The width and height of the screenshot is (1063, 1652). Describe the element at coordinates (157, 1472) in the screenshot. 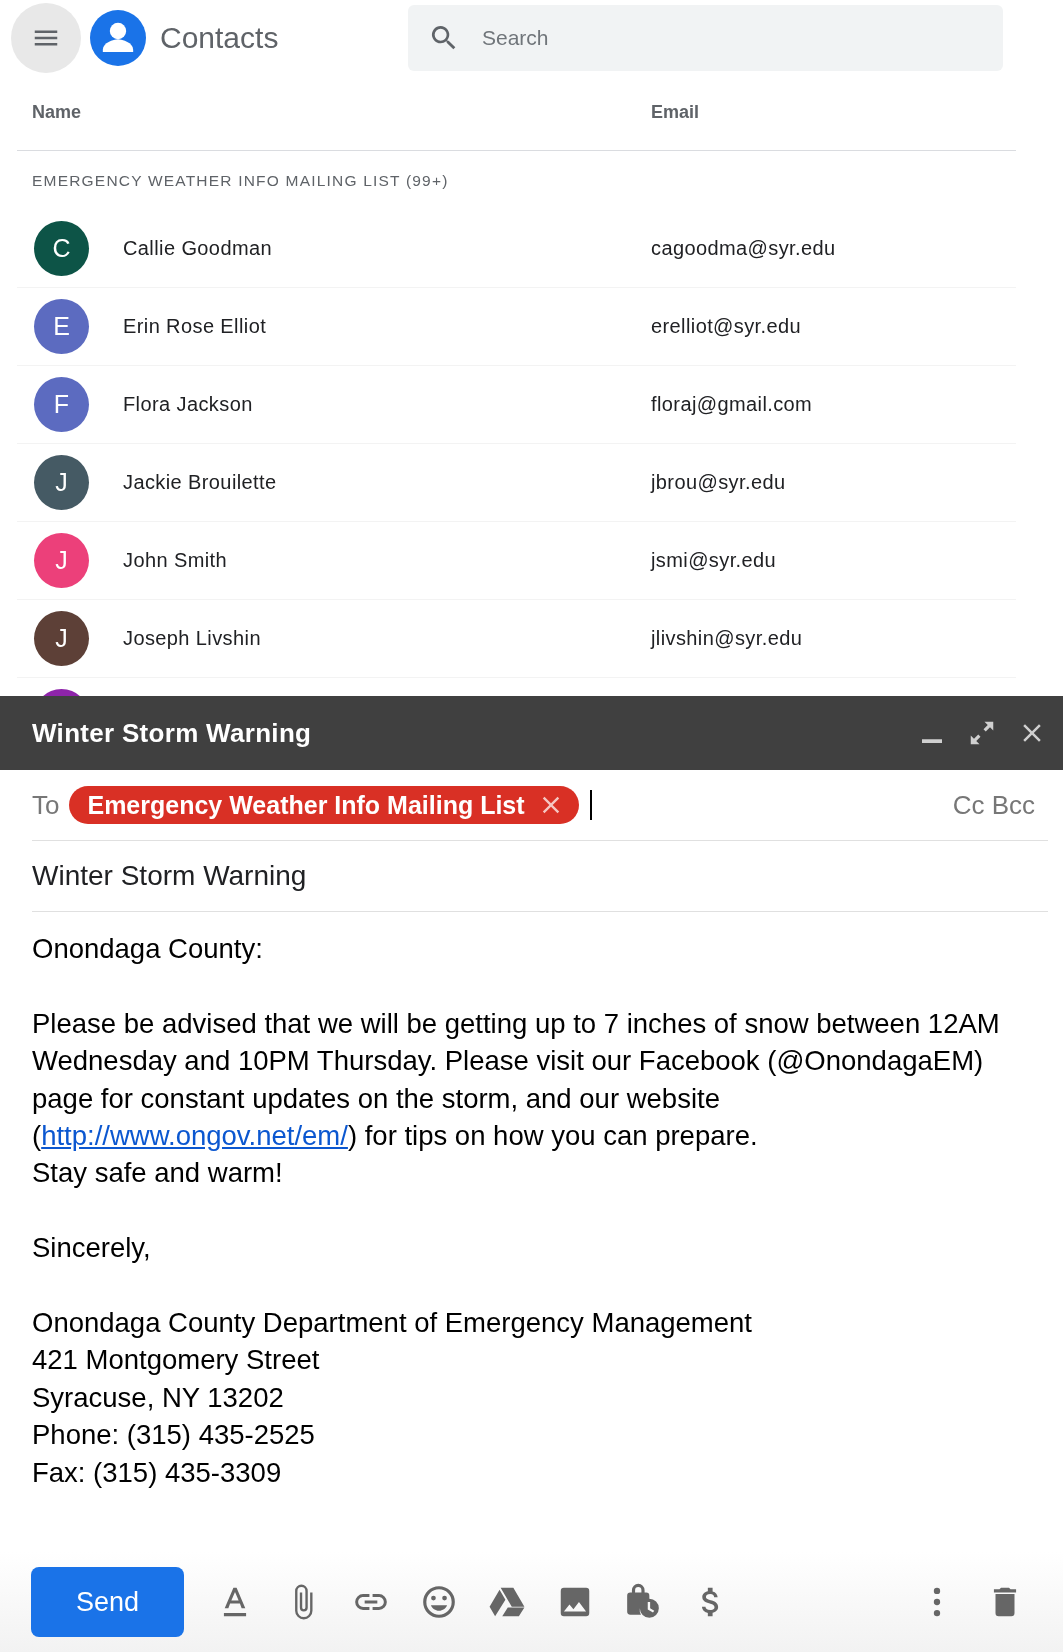

I see `body-text: Fax: (315) 435-3309` at that location.